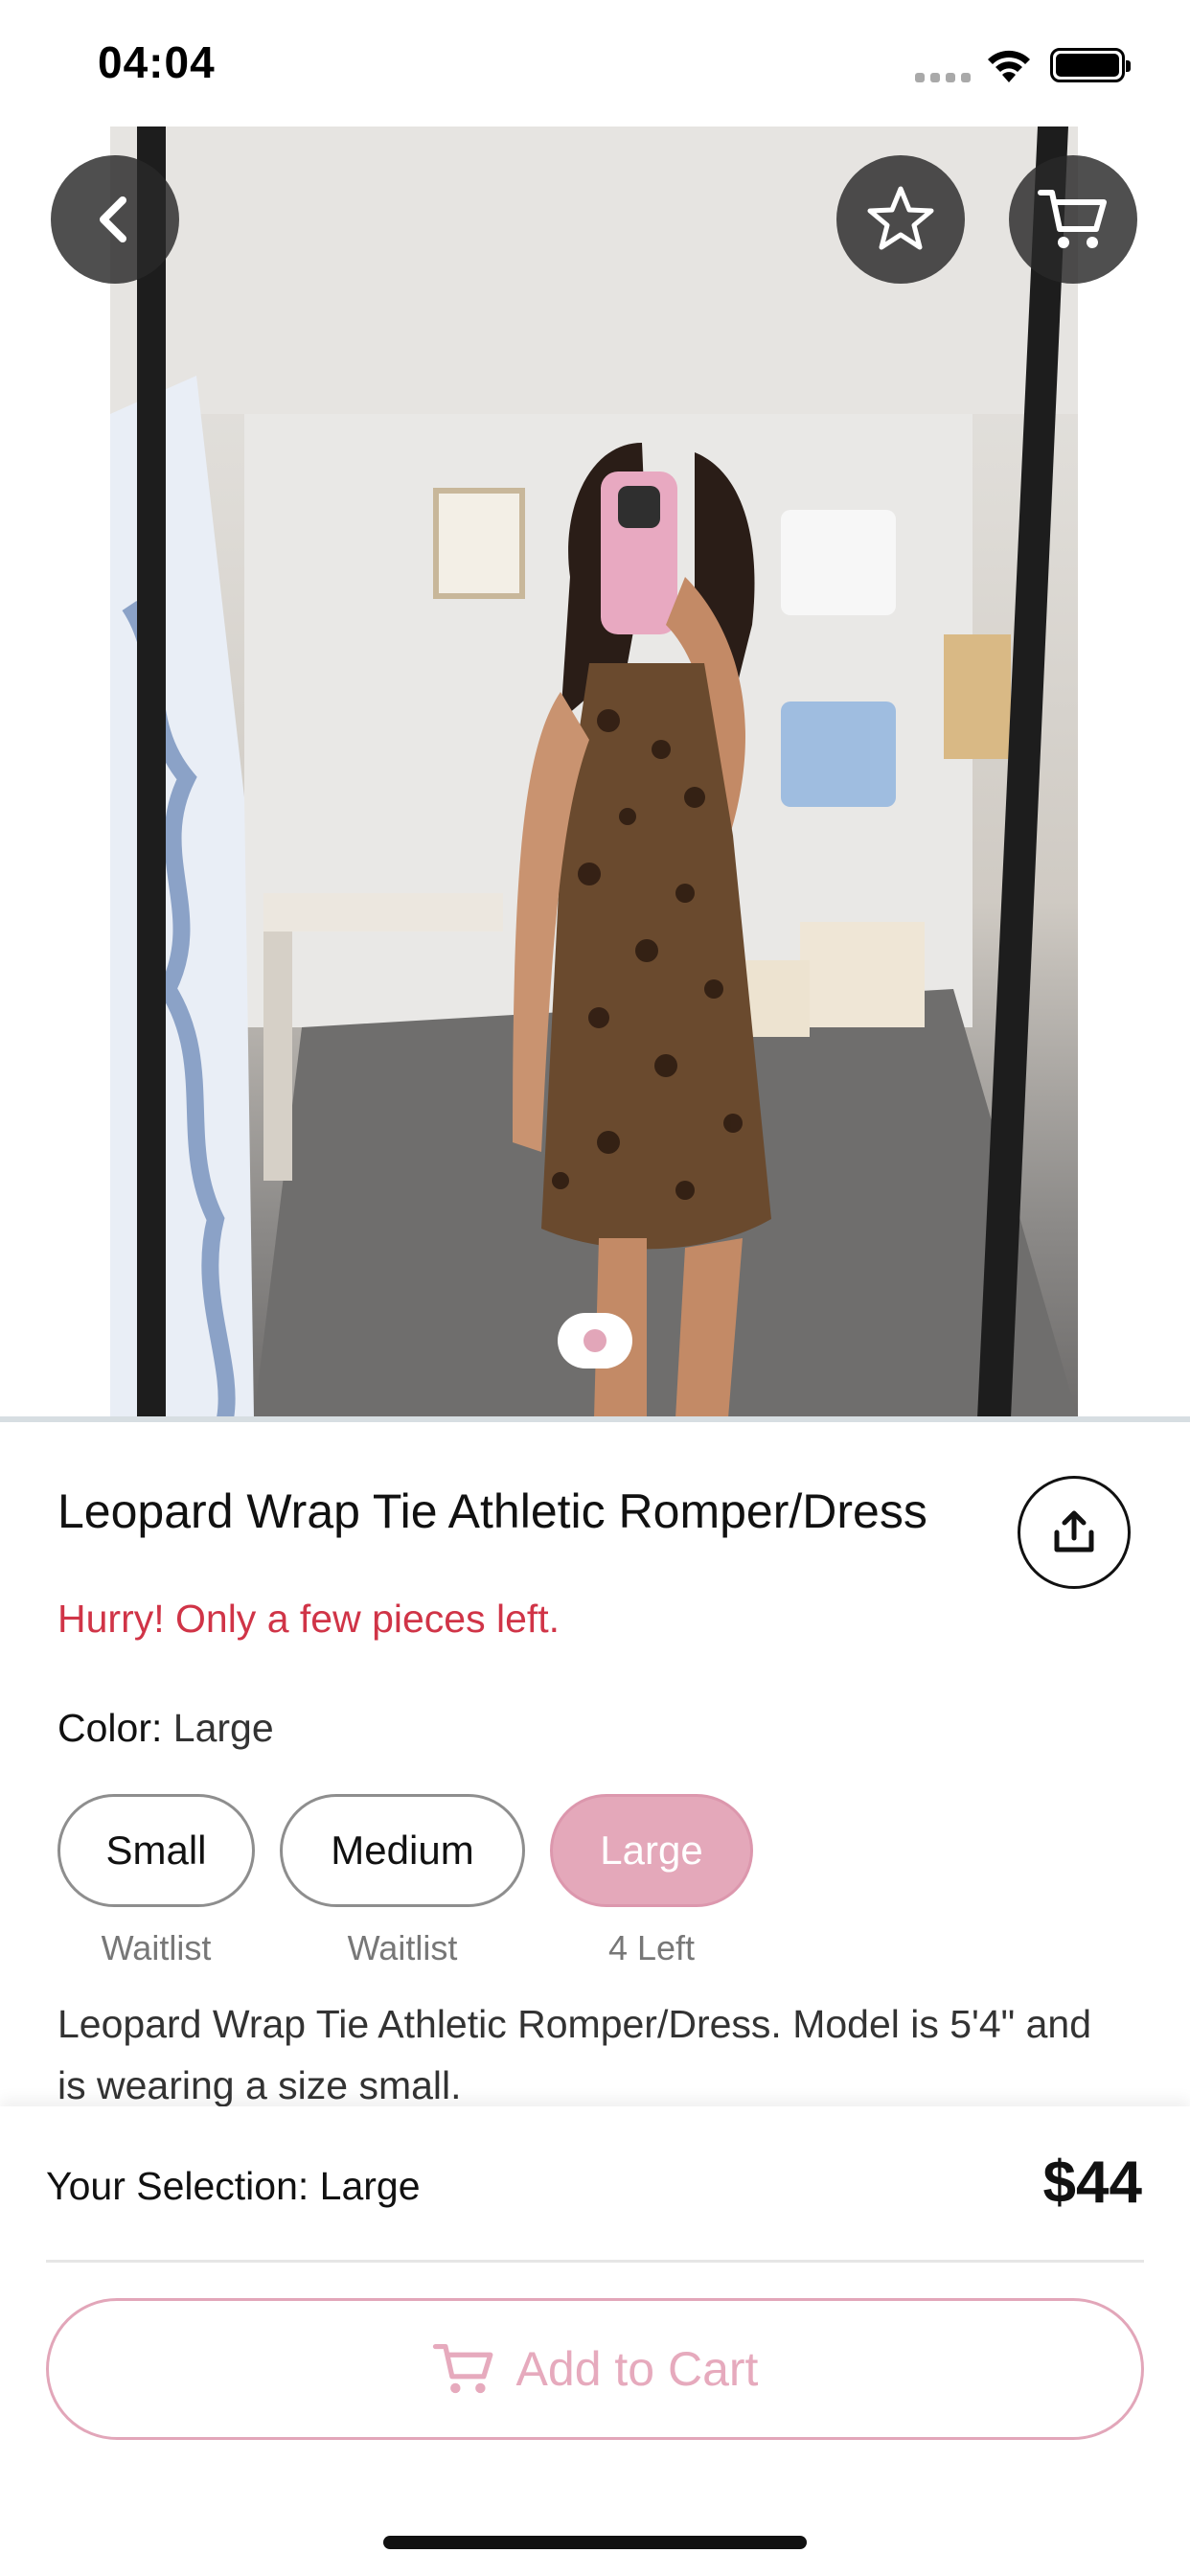  What do you see at coordinates (110, 1728) in the screenshot?
I see `option-label-text: Color:` at bounding box center [110, 1728].